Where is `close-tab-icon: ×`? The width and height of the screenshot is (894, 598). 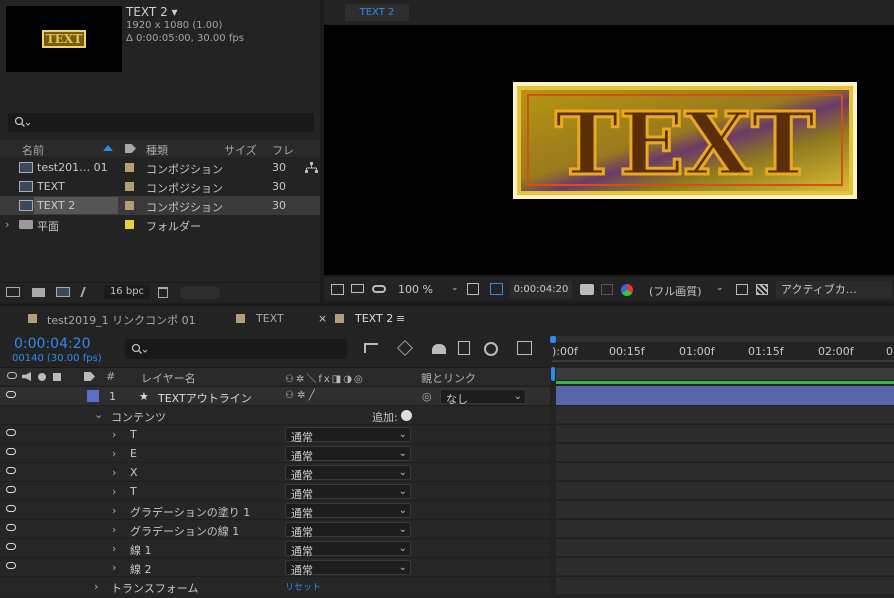
close-tab-icon: × is located at coordinates (322, 318).